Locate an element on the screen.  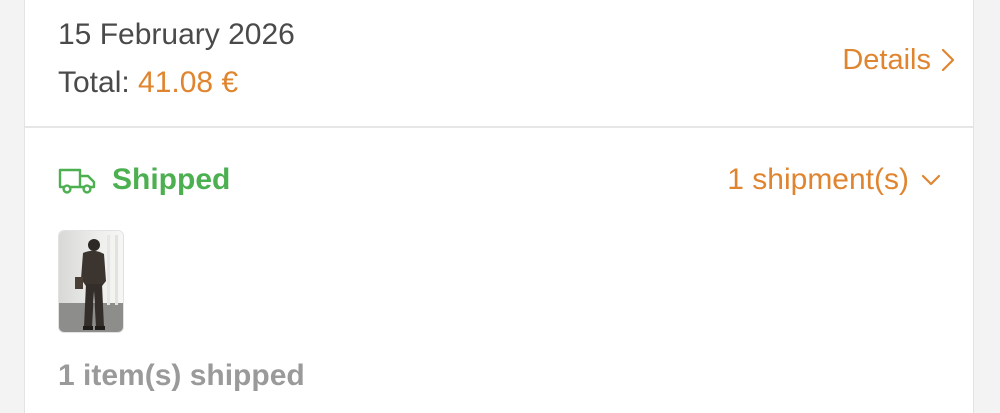
truck-icon is located at coordinates (77, 180).